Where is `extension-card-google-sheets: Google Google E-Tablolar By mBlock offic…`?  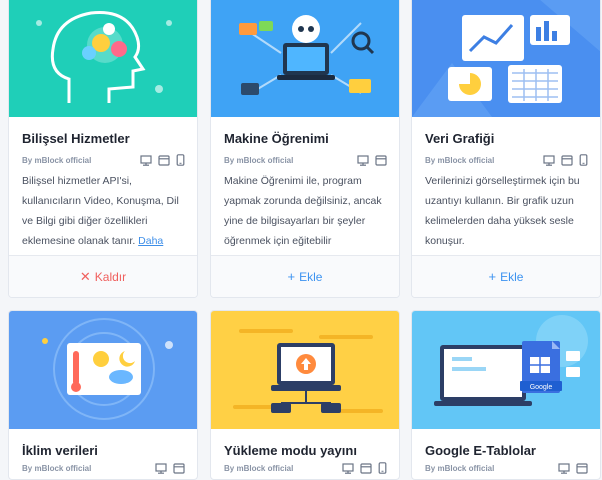
extension-card-google-sheets: Google Google E-Tablolar By mBlock offic… is located at coordinates (506, 395).